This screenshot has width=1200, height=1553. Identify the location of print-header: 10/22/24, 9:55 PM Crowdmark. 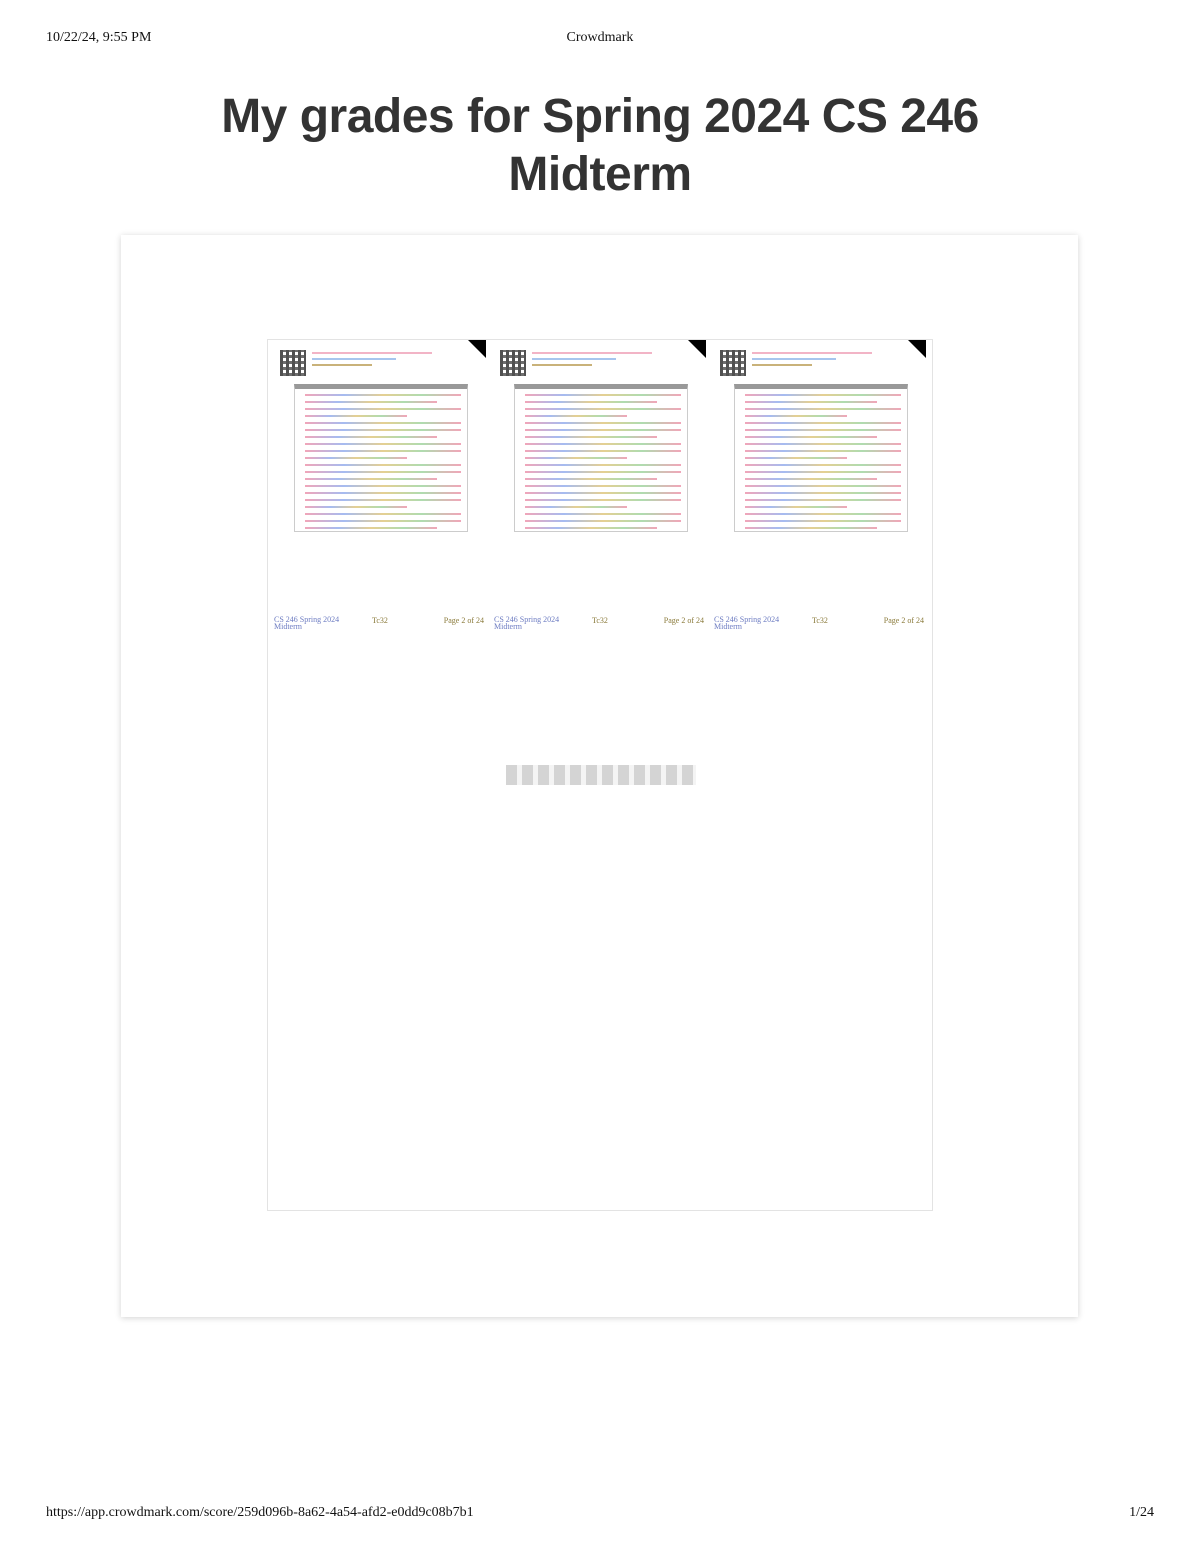
(600, 40).